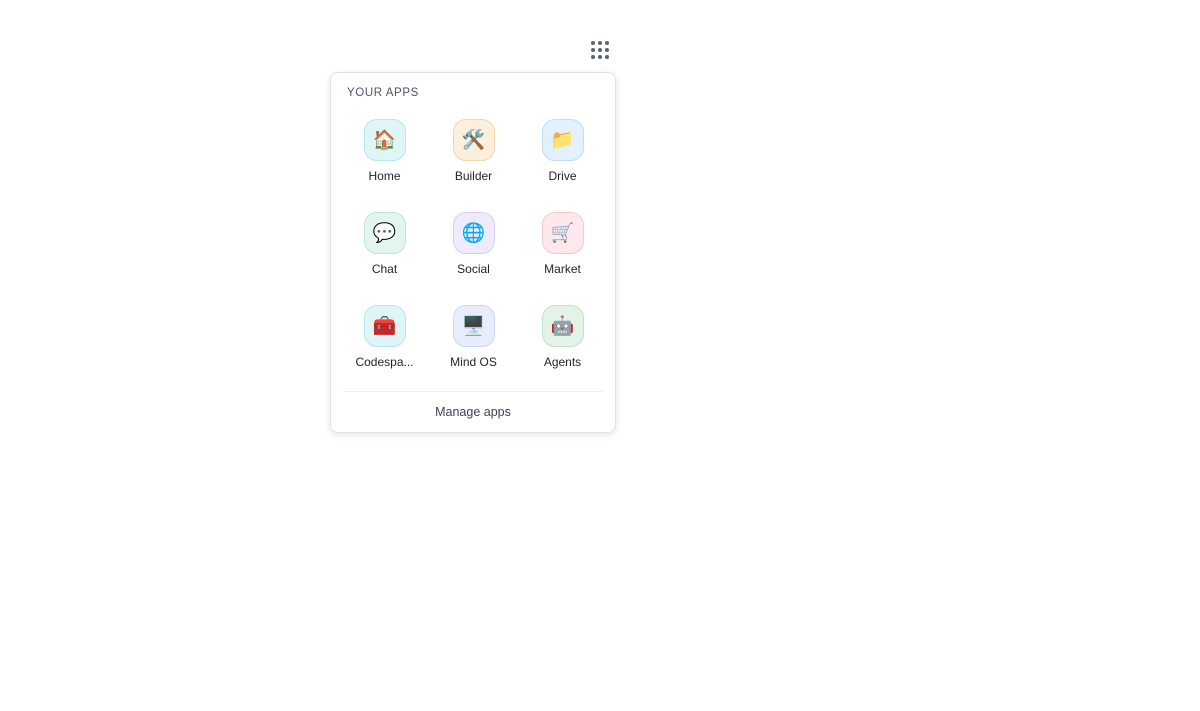 The width and height of the screenshot is (1200, 711). Describe the element at coordinates (383, 93) in the screenshot. I see `panel-title: YOUR APPS` at that location.